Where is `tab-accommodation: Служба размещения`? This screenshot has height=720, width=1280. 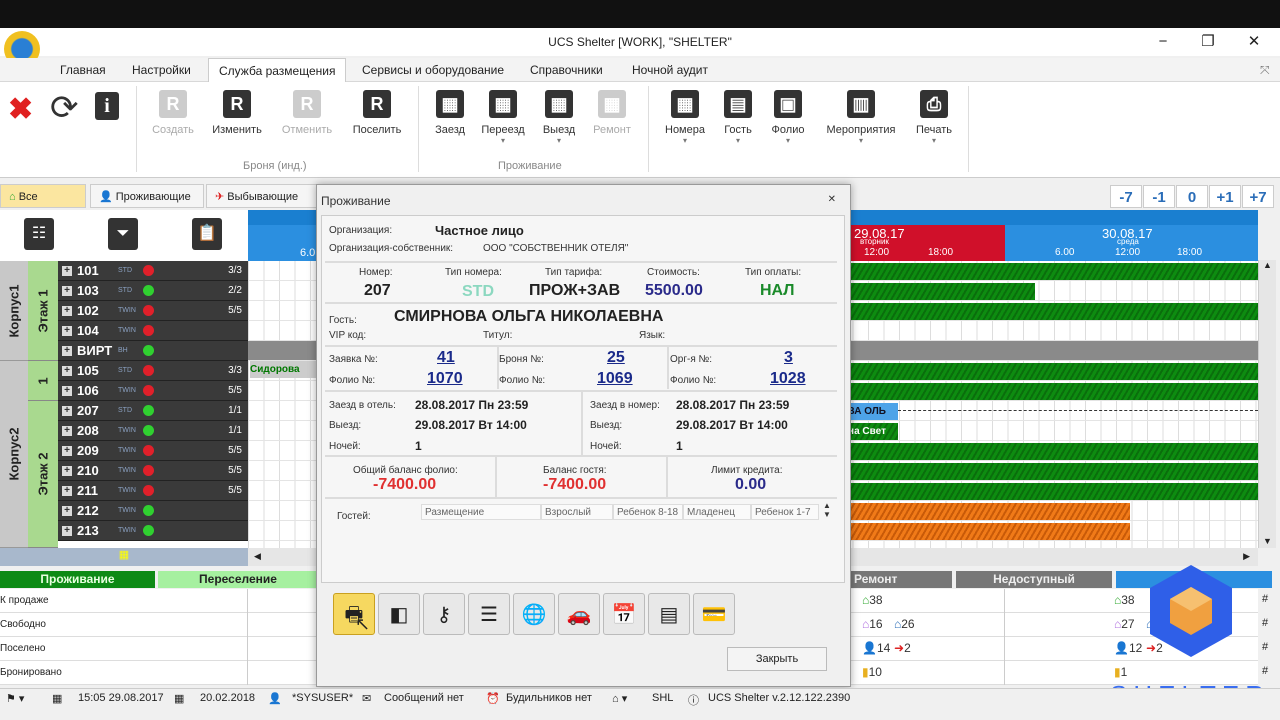 tab-accommodation: Служба размещения is located at coordinates (277, 70).